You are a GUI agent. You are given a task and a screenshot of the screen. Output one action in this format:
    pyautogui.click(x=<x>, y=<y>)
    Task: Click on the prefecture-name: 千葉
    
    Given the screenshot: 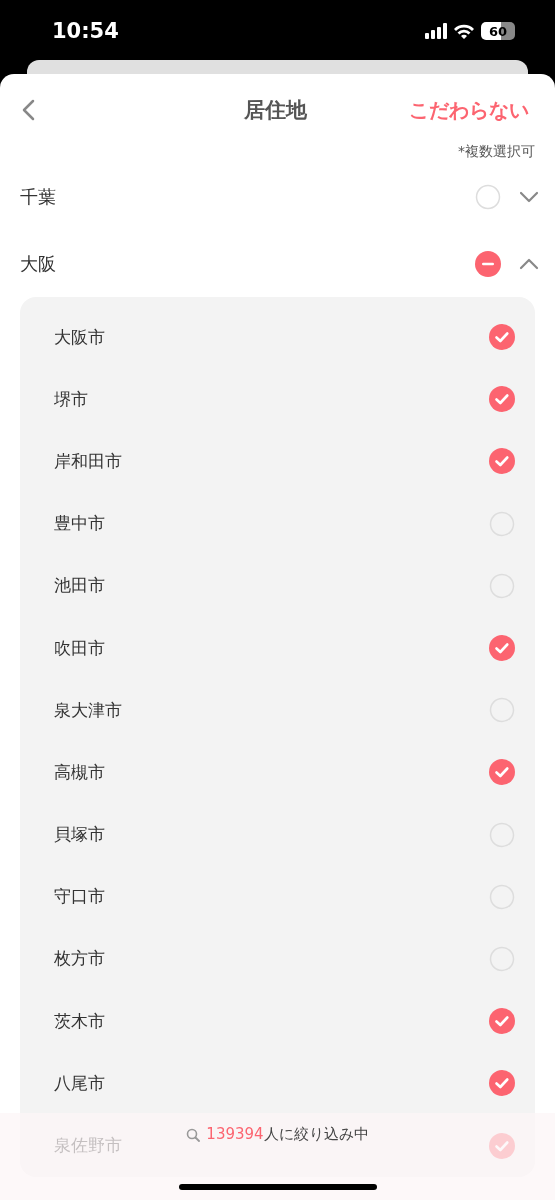 What is the action you would take?
    pyautogui.click(x=238, y=196)
    